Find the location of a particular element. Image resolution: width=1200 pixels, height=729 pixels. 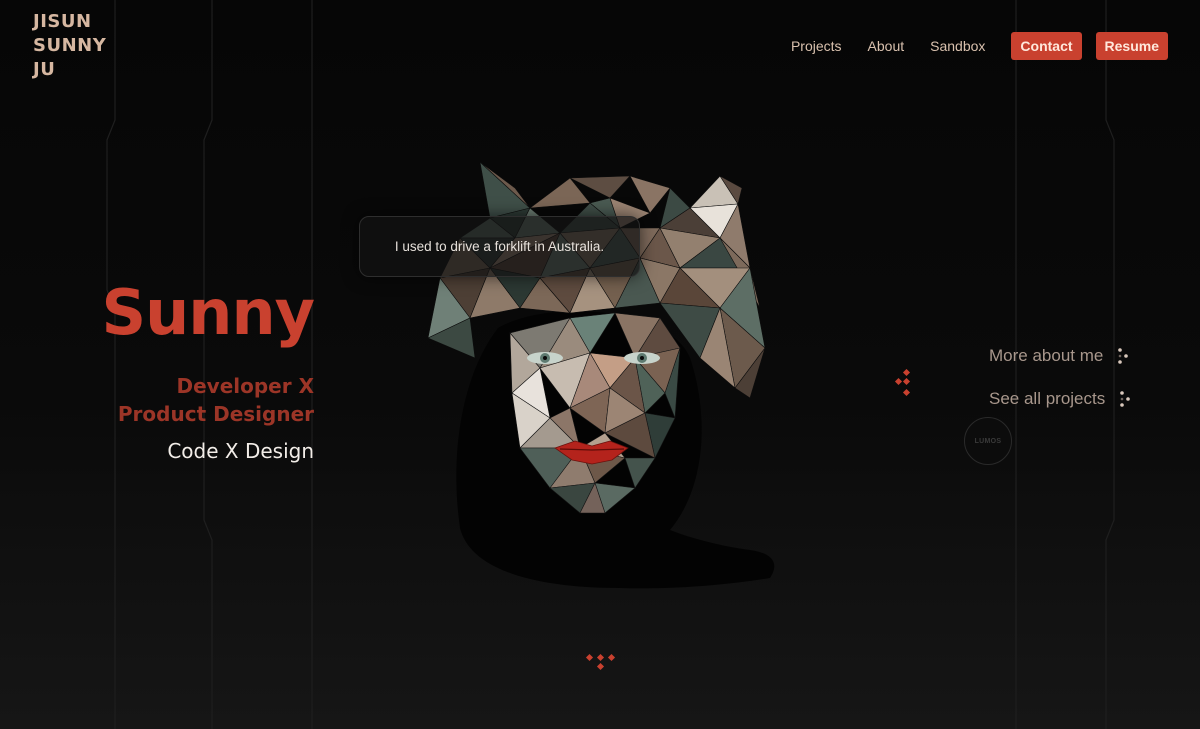

see-all-projects-link: See all projects is located at coordinates (1060, 399).